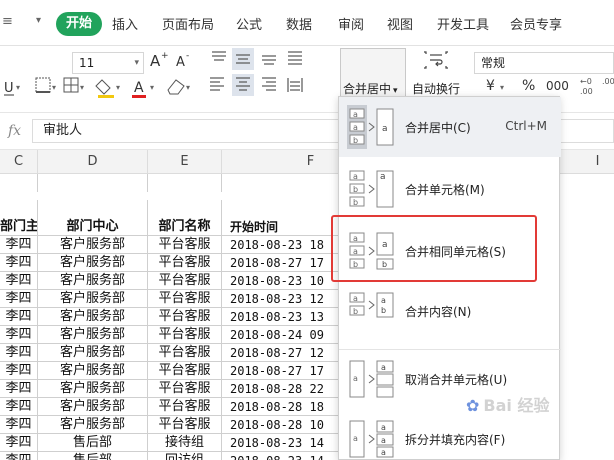 The height and width of the screenshot is (460, 614). What do you see at coordinates (587, 162) in the screenshot?
I see `column-header-i: I` at bounding box center [587, 162].